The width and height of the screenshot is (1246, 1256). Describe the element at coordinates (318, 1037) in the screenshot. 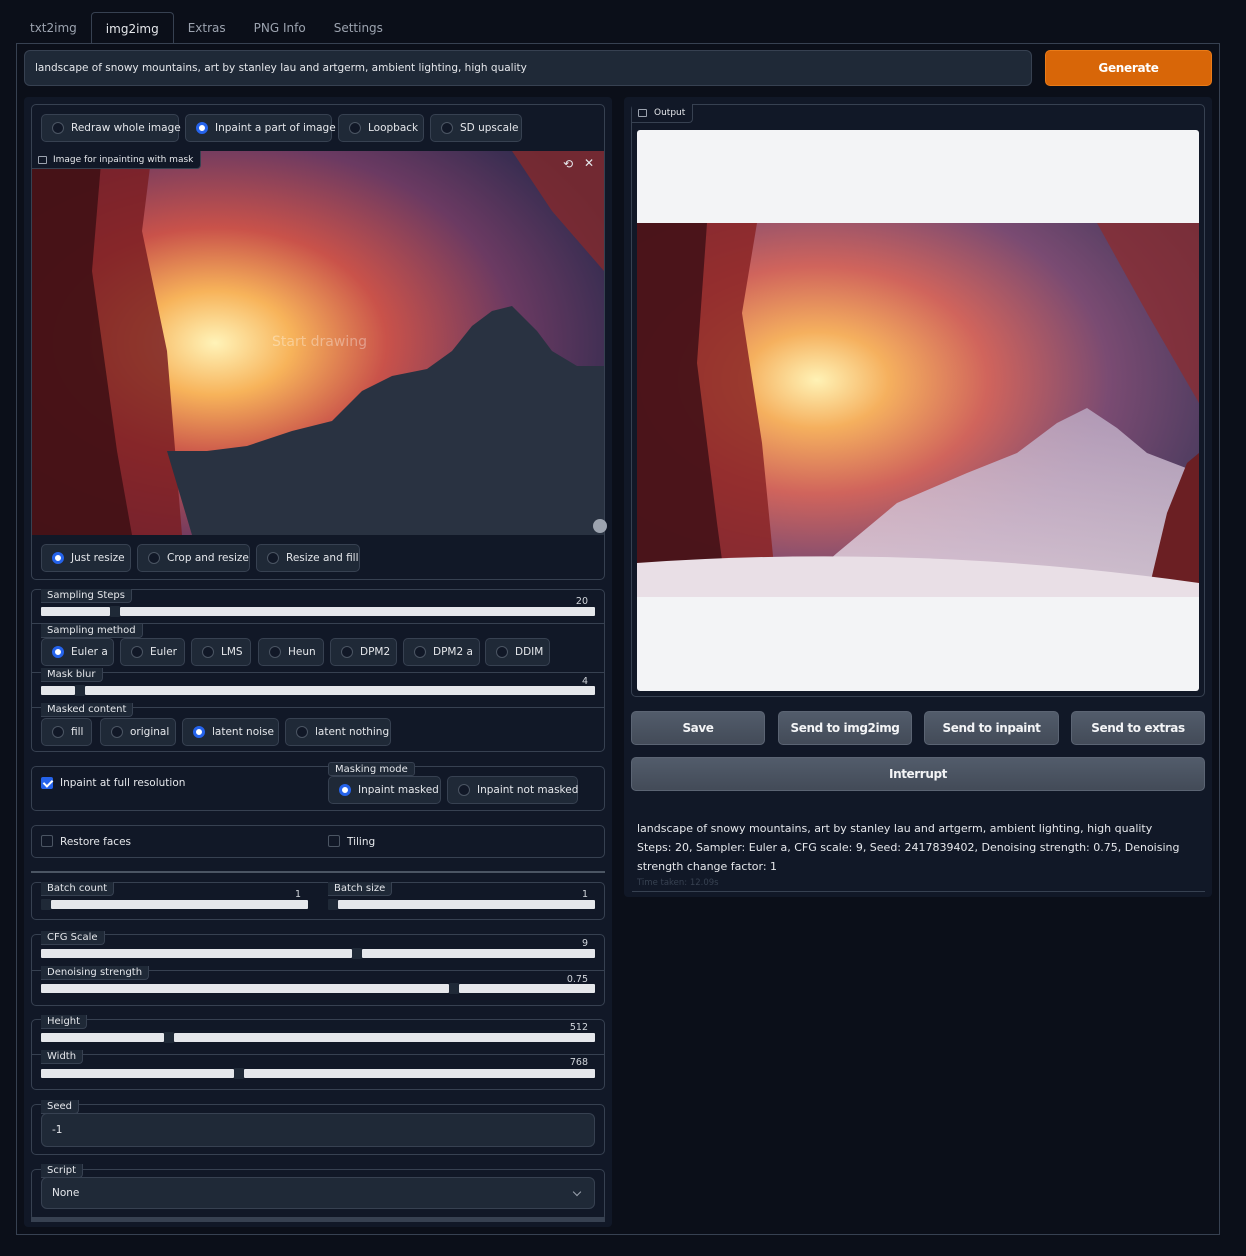

I see `height-slider` at that location.